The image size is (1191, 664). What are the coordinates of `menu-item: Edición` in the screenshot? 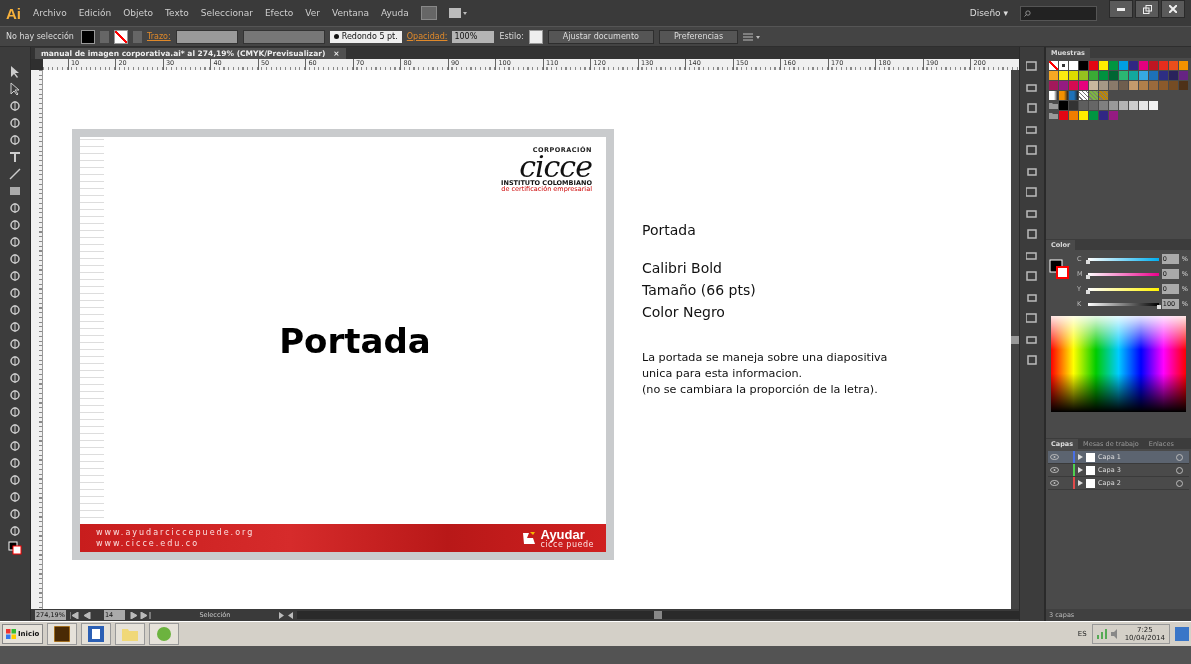 It's located at (95, 13).